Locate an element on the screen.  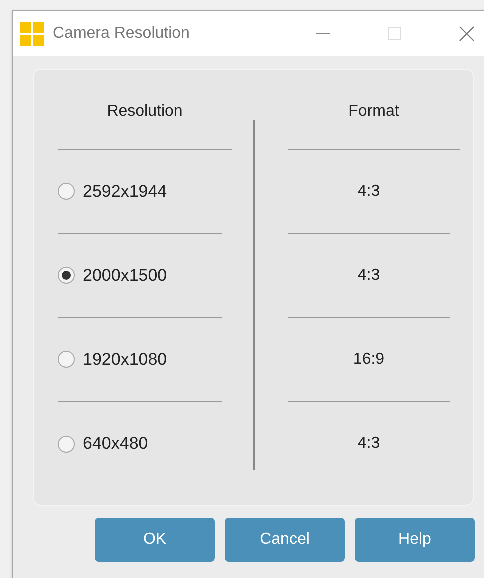
resolution-radio: 640x480 is located at coordinates (103, 444).